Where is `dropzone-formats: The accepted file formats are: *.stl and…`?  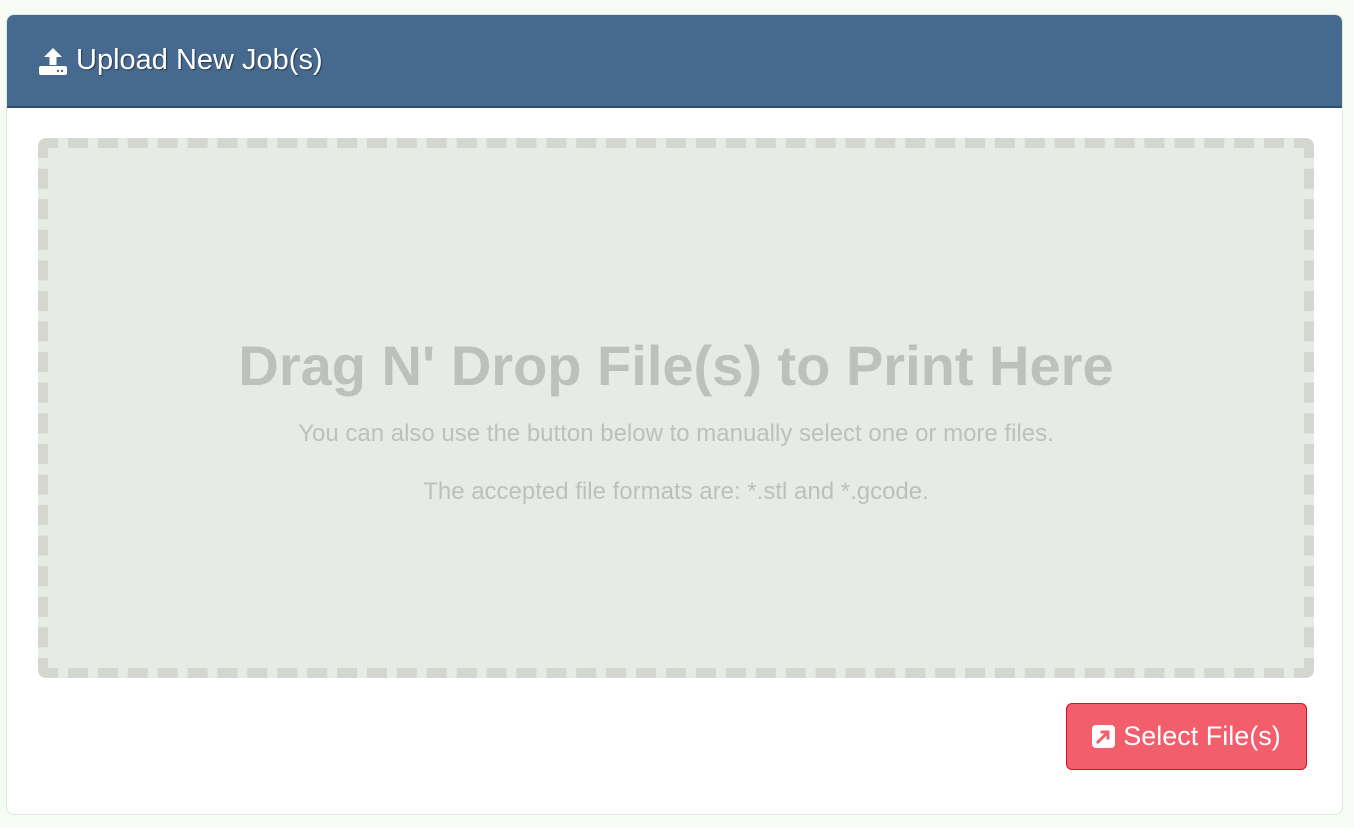
dropzone-formats: The accepted file formats are: *.stl and… is located at coordinates (676, 491).